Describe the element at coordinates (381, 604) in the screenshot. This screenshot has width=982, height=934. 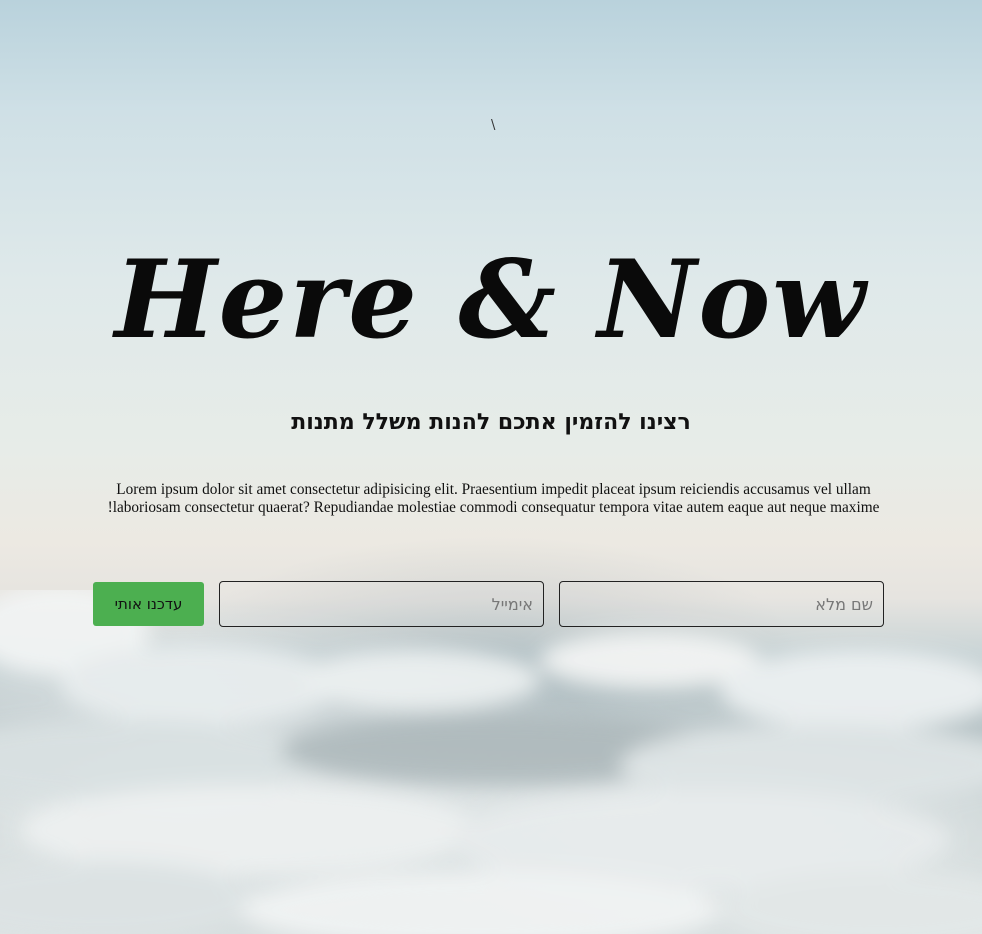
I see `email-field` at that location.